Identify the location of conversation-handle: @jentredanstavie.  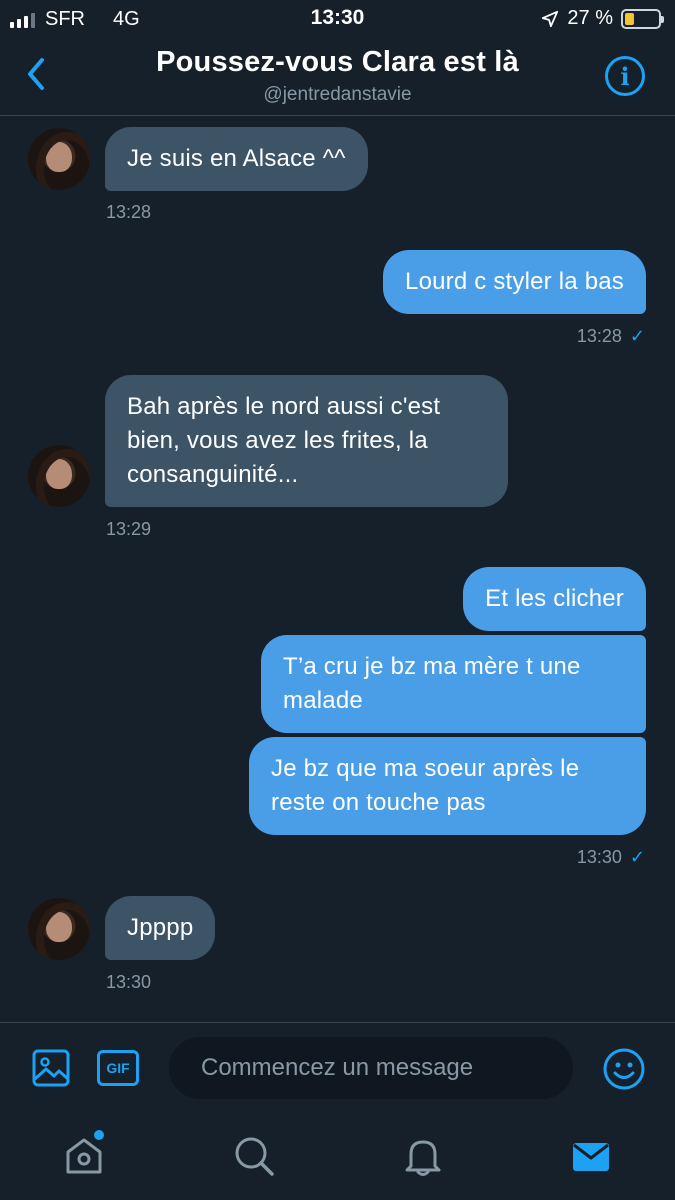
(337, 94).